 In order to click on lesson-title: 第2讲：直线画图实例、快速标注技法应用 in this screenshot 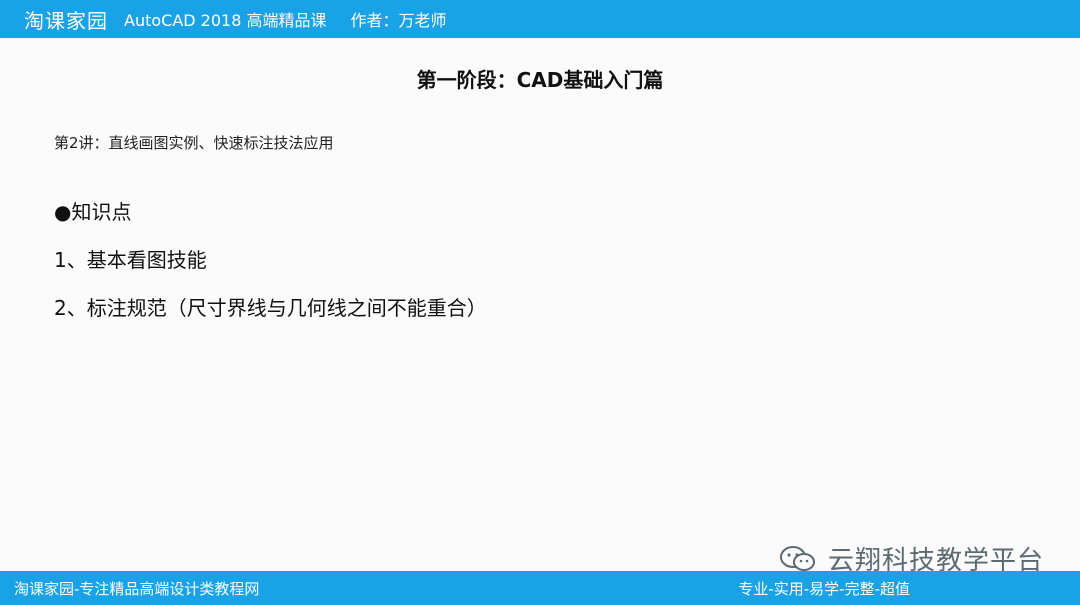, I will do `click(194, 143)`.